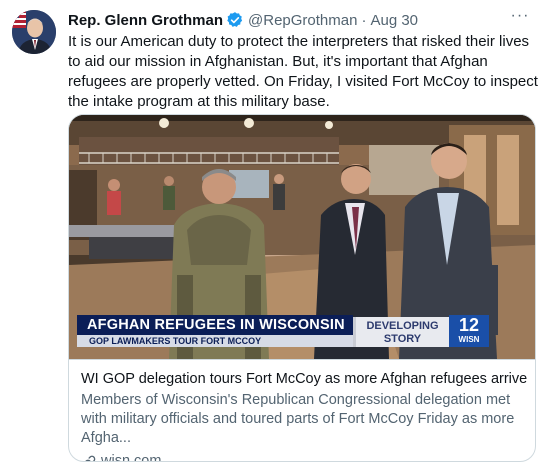 The width and height of the screenshot is (550, 470). What do you see at coordinates (34, 32) in the screenshot?
I see `author-avatar` at bounding box center [34, 32].